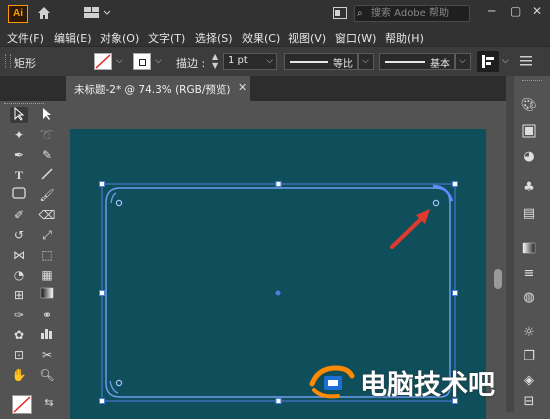 Image resolution: width=550 pixels, height=419 pixels. What do you see at coordinates (529, 249) in the screenshot?
I see `gradient-panel-icon` at bounding box center [529, 249].